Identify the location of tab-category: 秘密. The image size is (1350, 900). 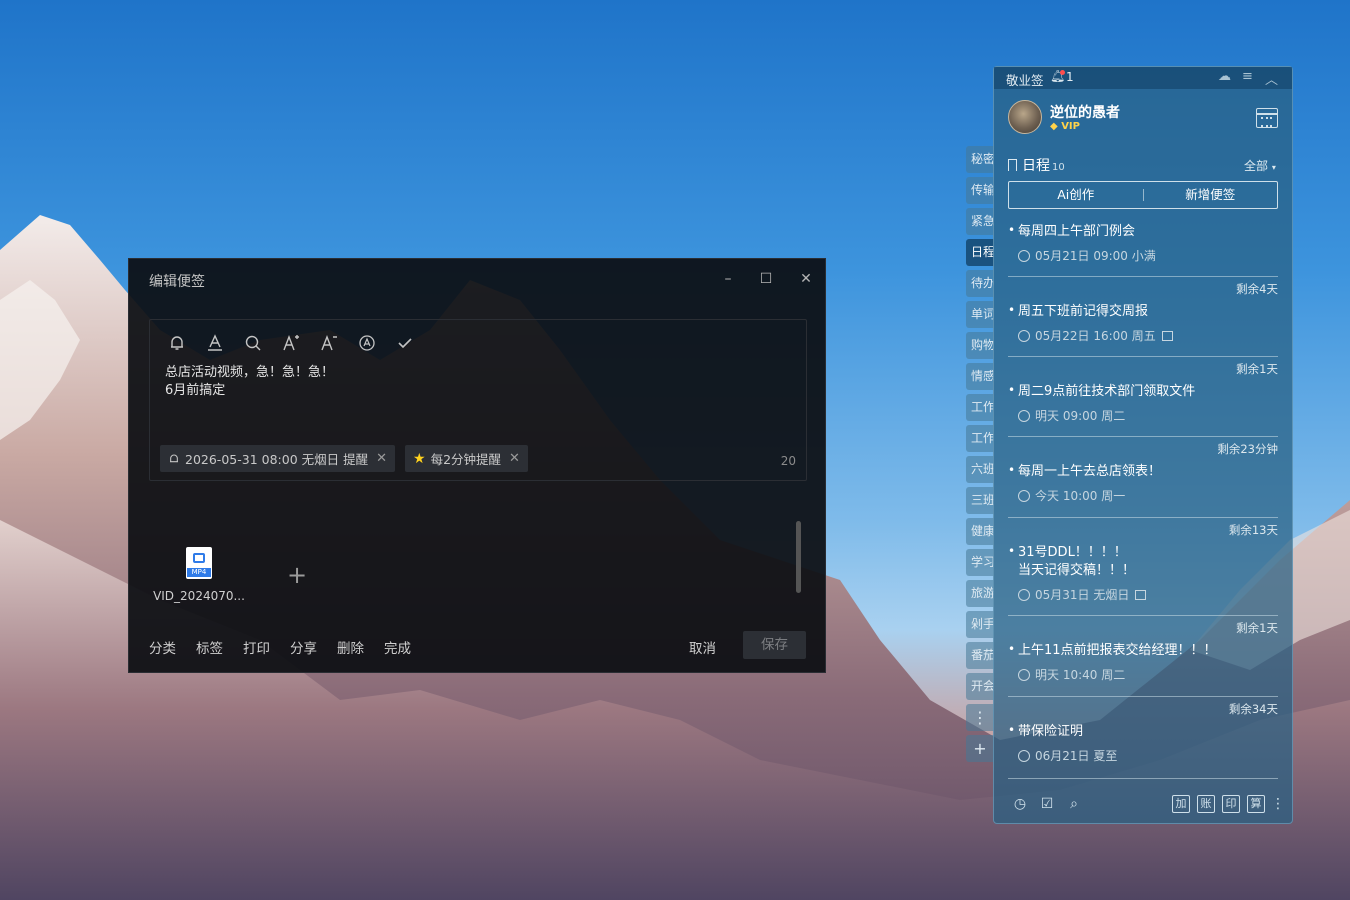
(980, 159).